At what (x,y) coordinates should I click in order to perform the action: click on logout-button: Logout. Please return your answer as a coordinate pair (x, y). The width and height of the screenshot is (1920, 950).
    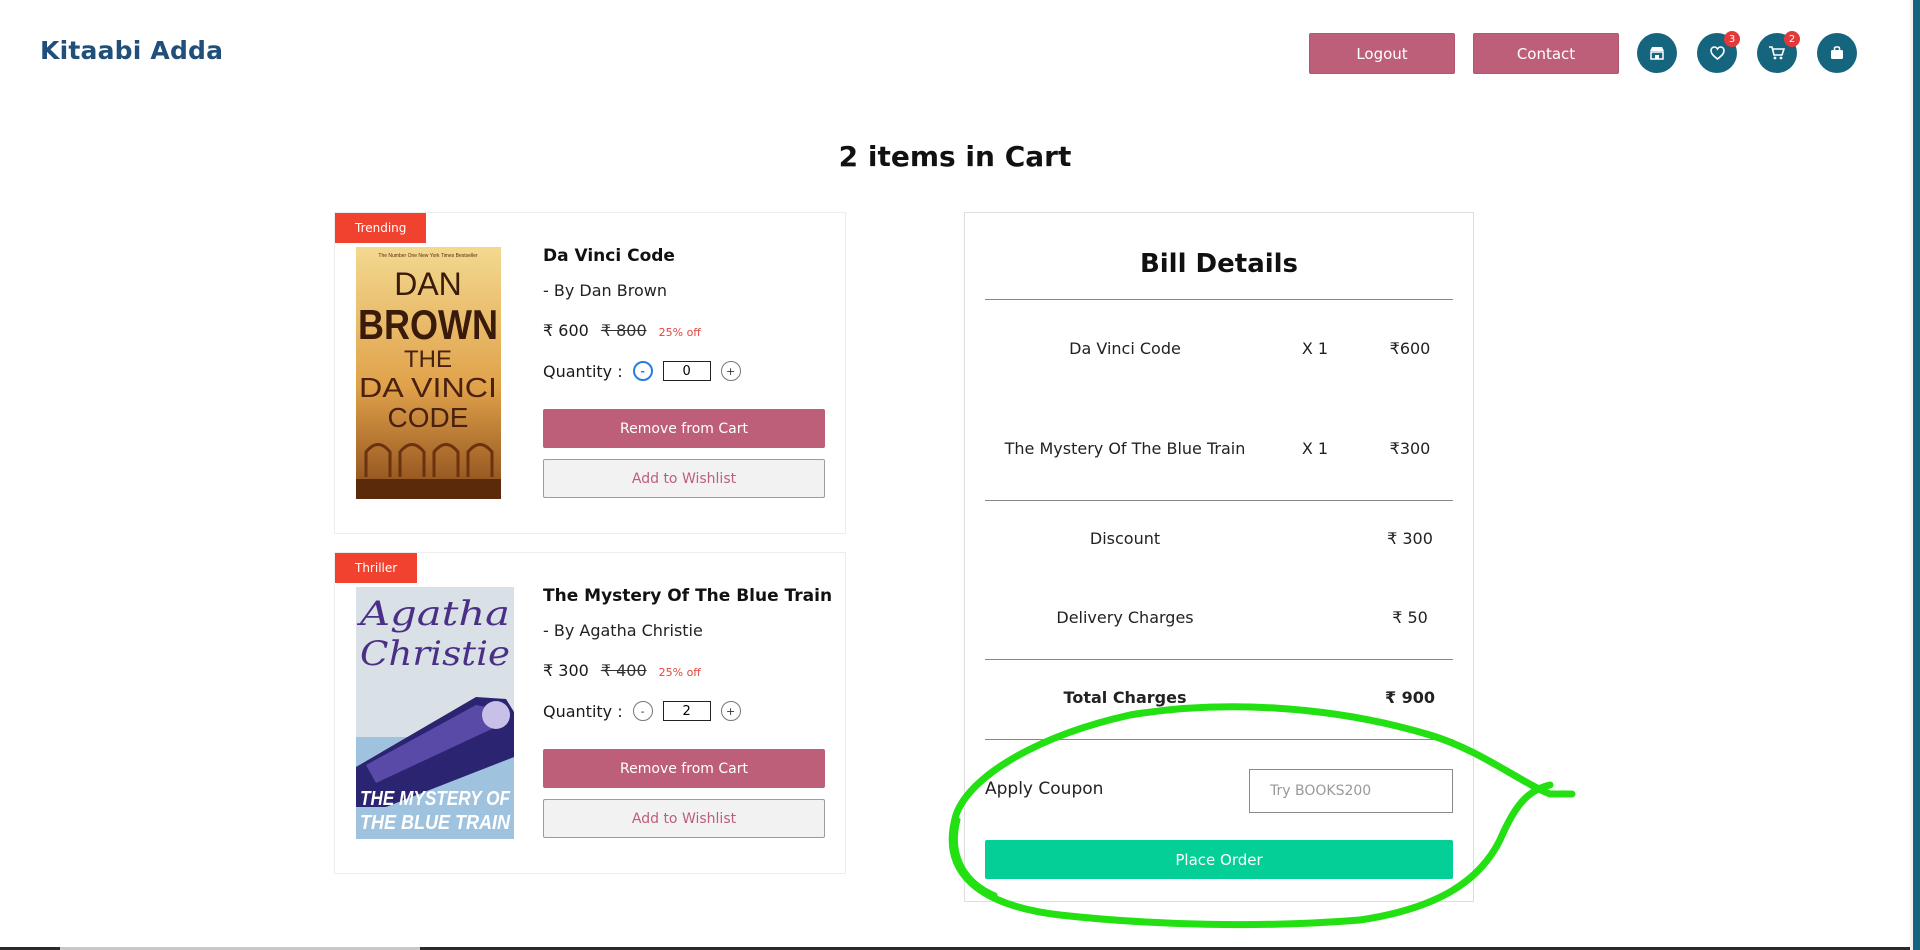
    Looking at the image, I should click on (1382, 53).